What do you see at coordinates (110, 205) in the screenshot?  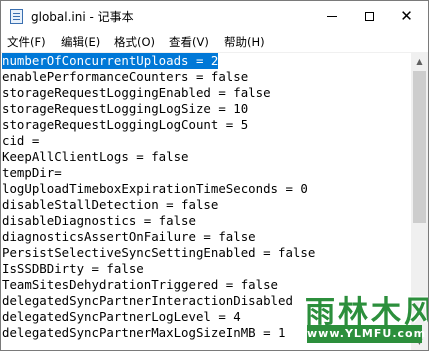 I see `text-line: disableStallDetection = false` at bounding box center [110, 205].